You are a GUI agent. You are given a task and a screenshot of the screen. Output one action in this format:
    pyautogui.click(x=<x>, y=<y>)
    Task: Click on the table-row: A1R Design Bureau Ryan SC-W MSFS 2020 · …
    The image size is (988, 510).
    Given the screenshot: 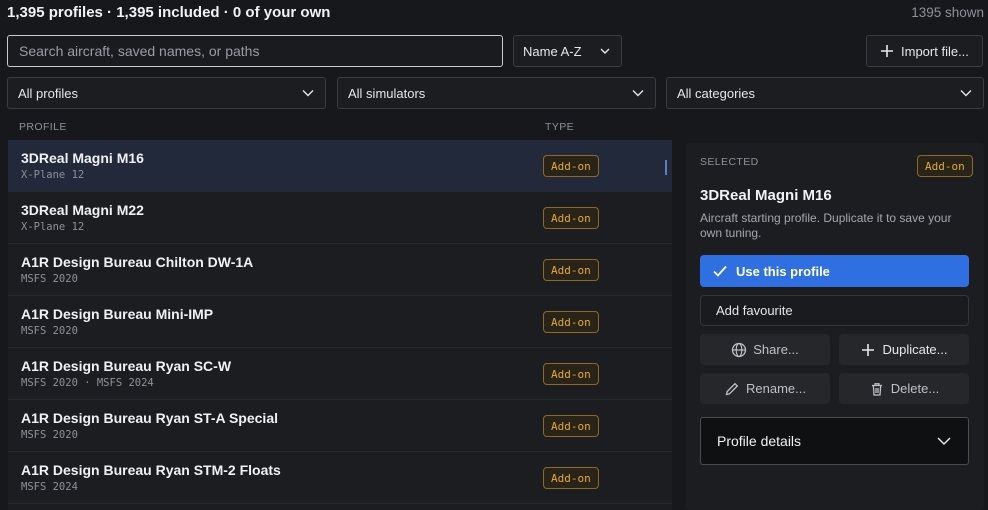 What is the action you would take?
    pyautogui.click(x=340, y=374)
    